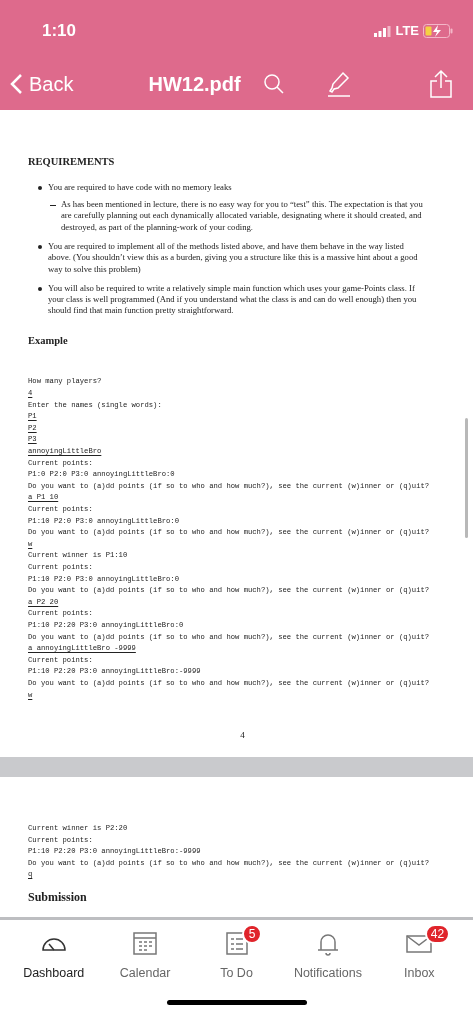 The width and height of the screenshot is (473, 1024). I want to click on signal-icon, so click(383, 31).